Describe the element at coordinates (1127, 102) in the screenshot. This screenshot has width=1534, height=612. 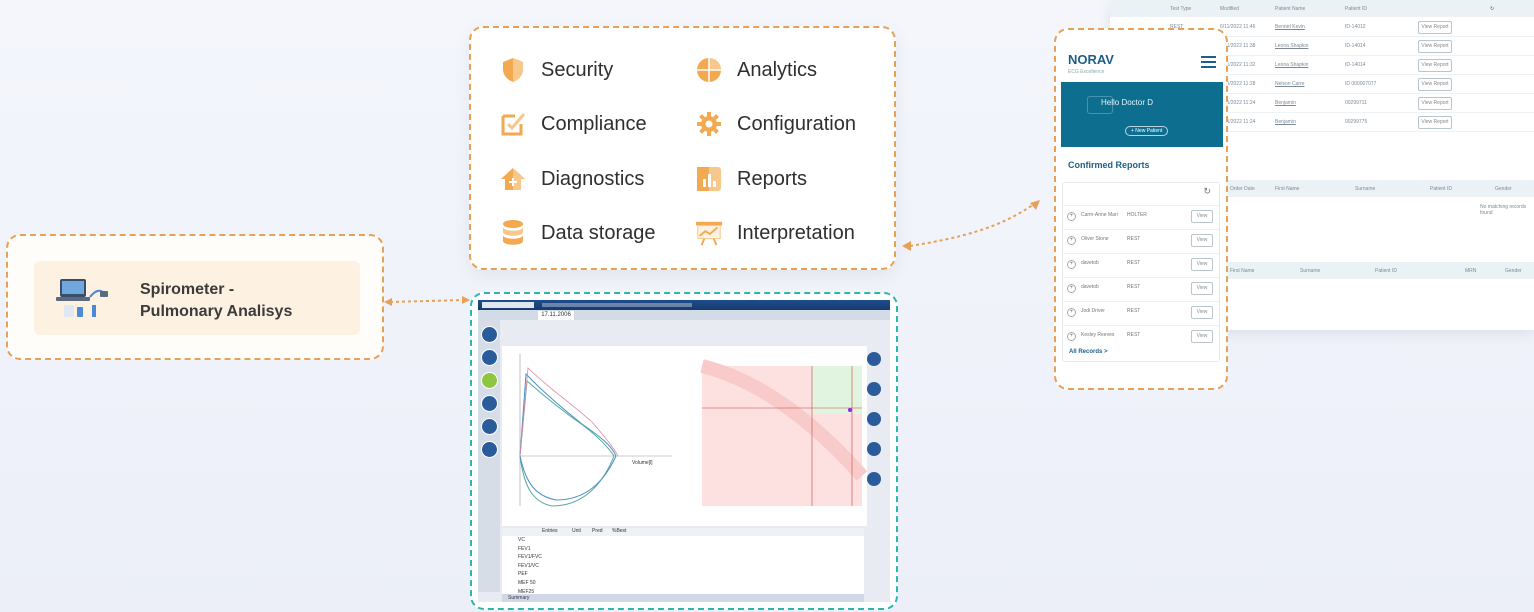
I see `greeting-text: Hello Doctor D` at that location.